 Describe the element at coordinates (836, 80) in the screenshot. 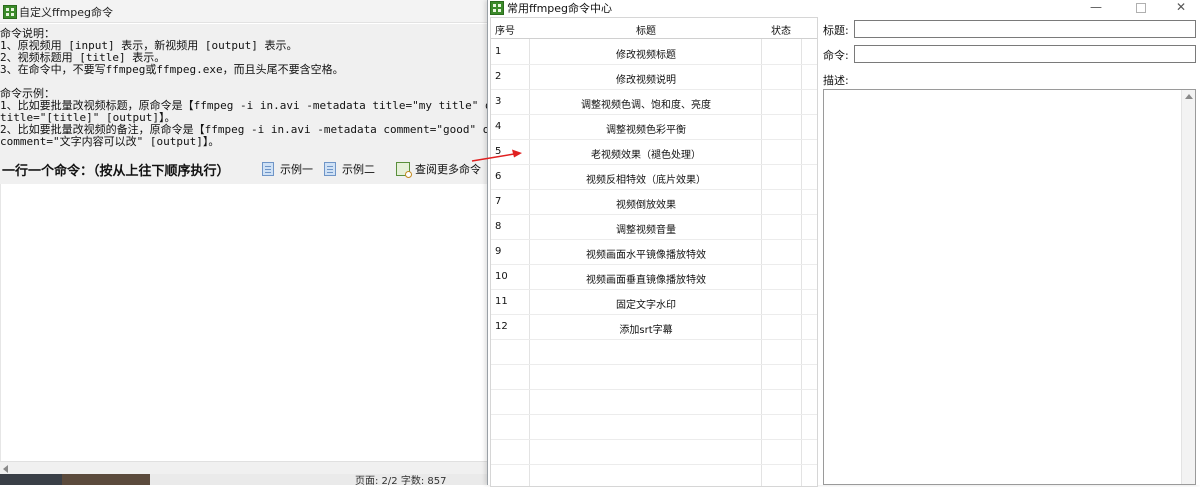

I see `description-label: 描述:` at that location.